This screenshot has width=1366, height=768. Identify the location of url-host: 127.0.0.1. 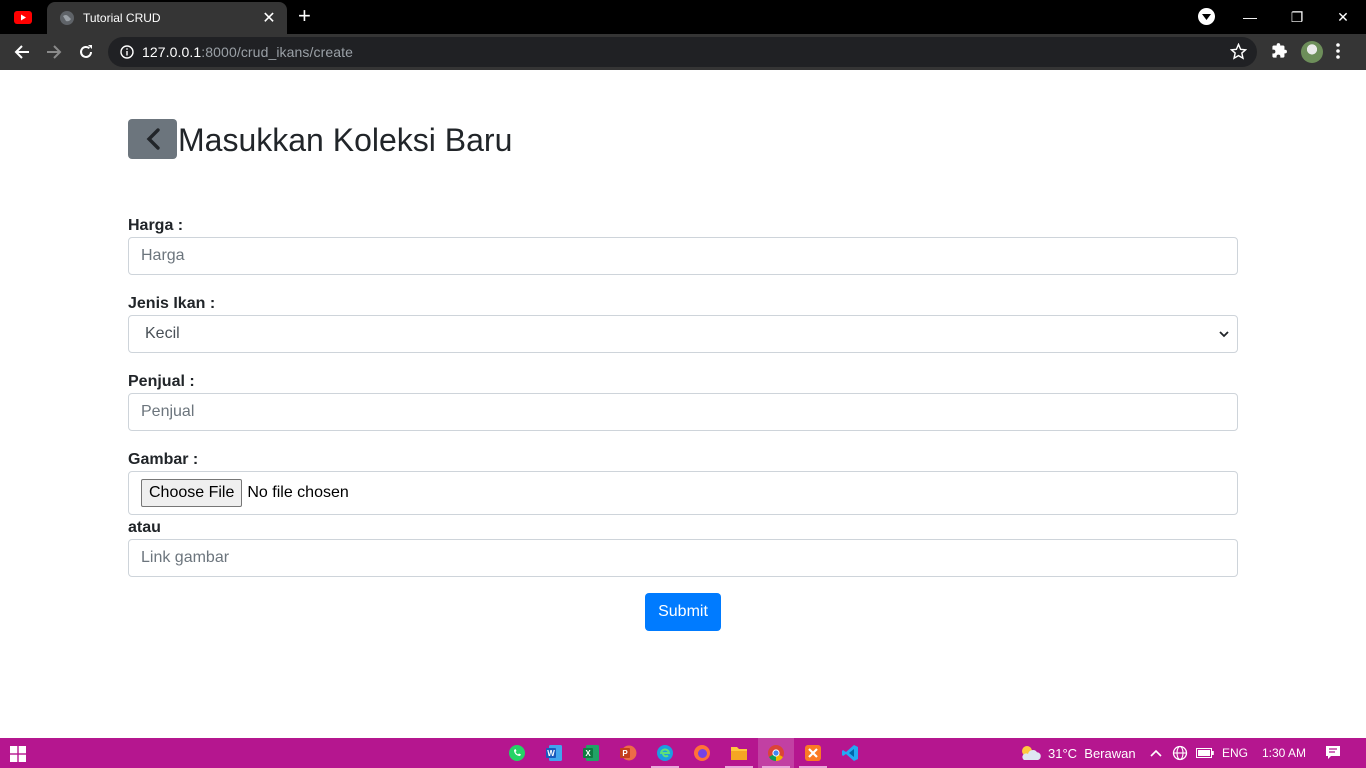
(172, 52).